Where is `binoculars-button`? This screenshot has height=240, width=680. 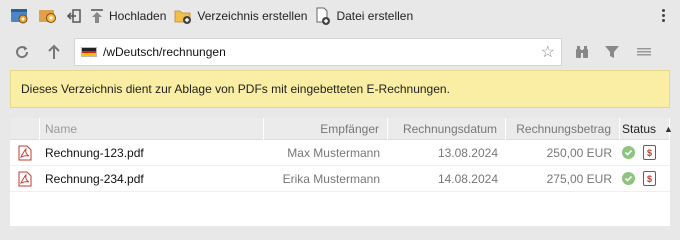
binoculars-button is located at coordinates (582, 52).